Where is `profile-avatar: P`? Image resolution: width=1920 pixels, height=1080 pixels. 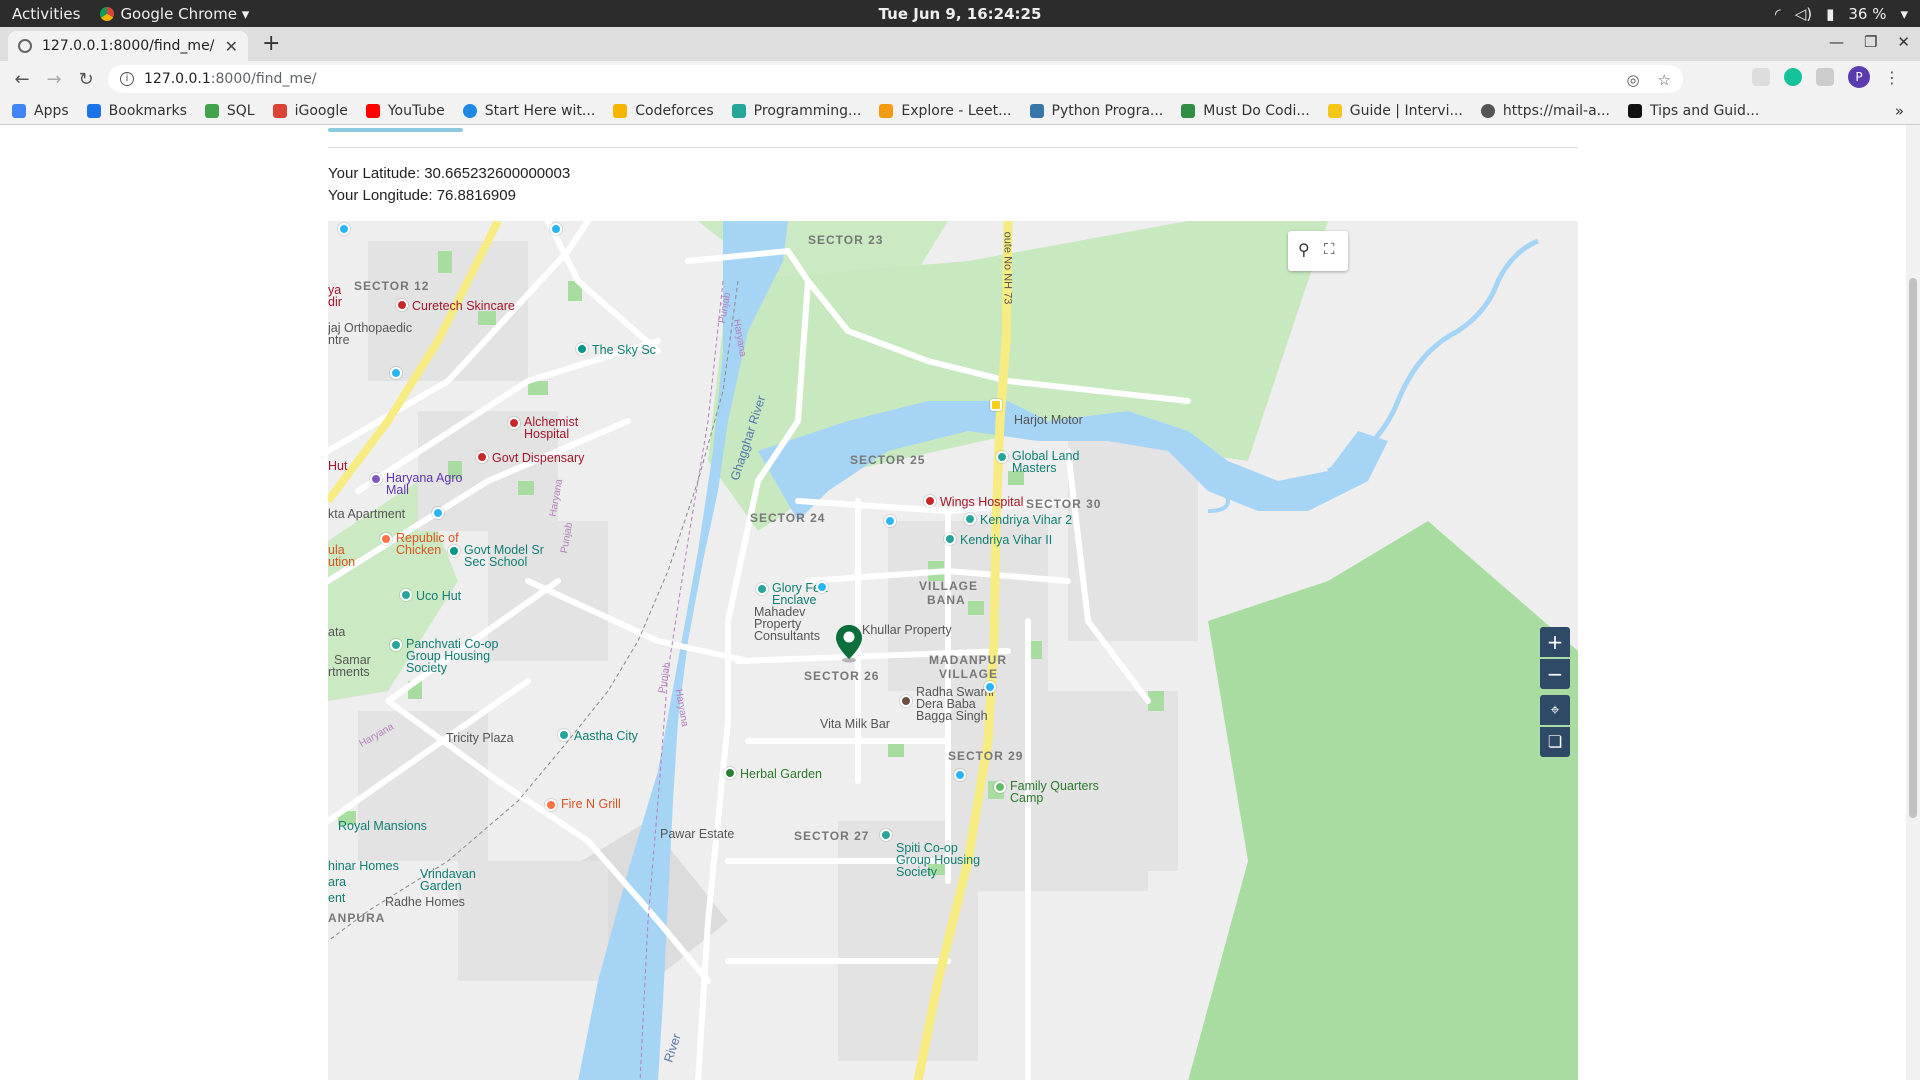 profile-avatar: P is located at coordinates (1859, 77).